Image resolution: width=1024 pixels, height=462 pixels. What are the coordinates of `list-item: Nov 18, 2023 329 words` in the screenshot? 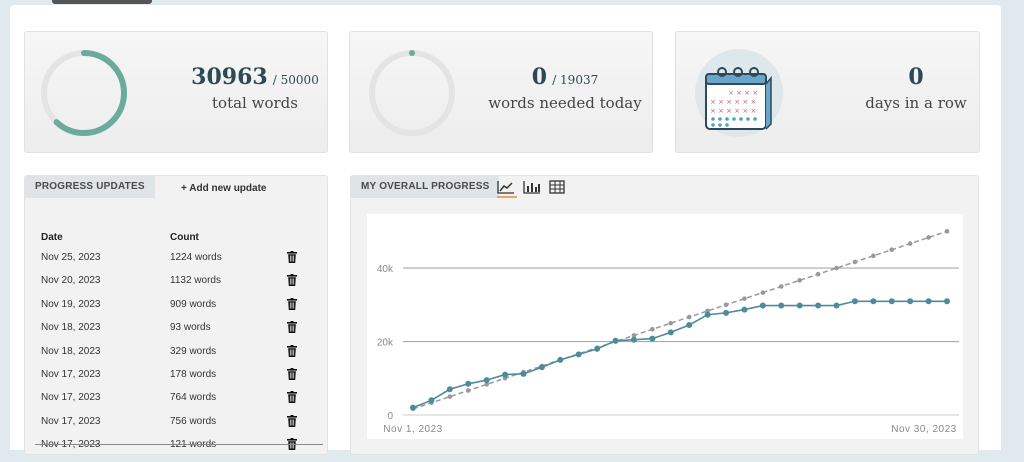 It's located at (175, 356).